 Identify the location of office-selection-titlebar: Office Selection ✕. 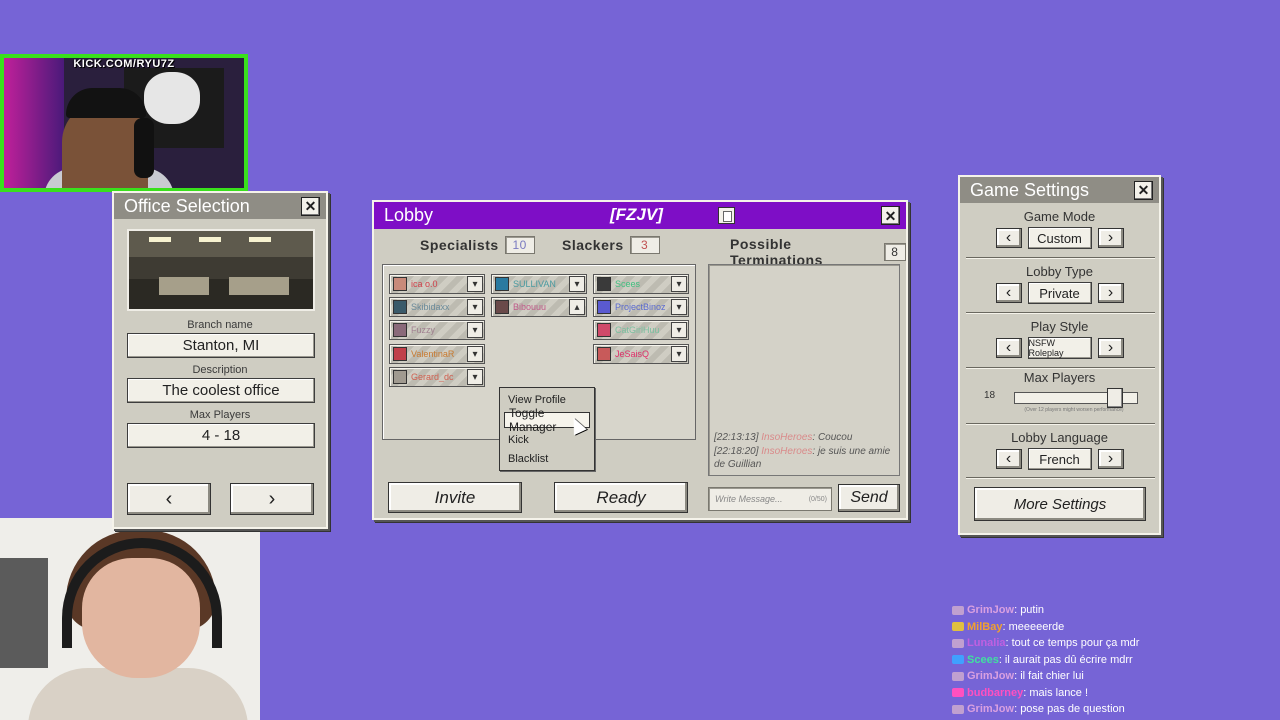
(220, 206).